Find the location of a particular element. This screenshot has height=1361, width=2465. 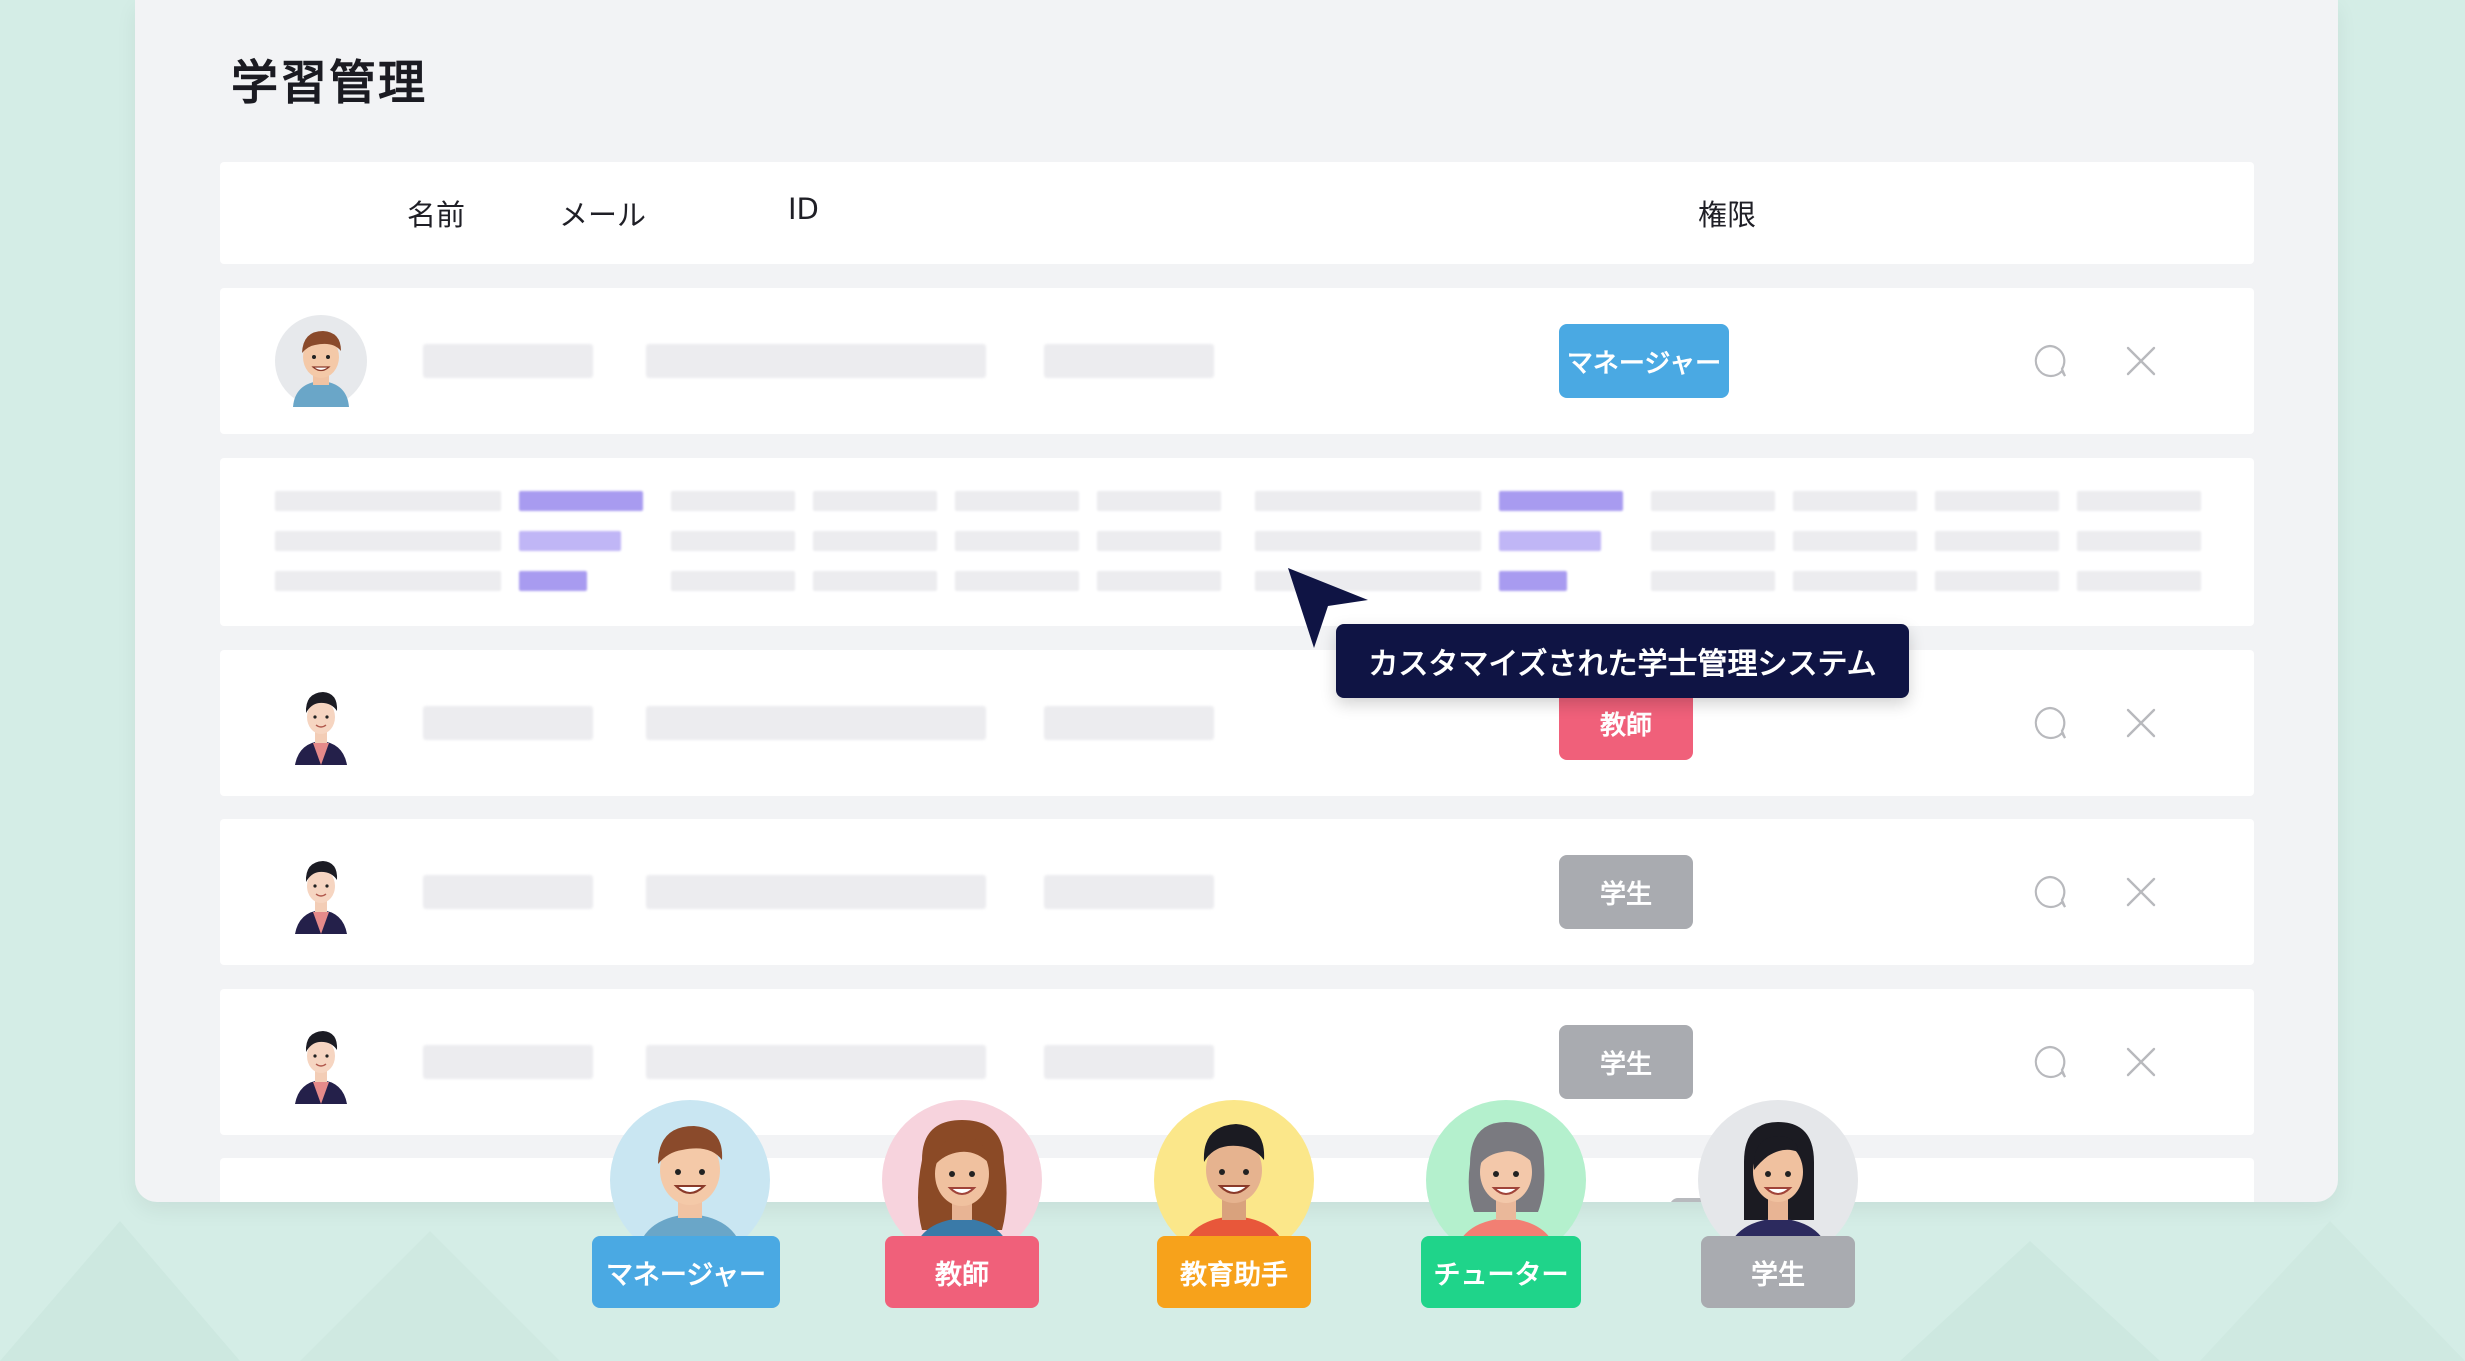

column-header-id: ID is located at coordinates (803, 209).